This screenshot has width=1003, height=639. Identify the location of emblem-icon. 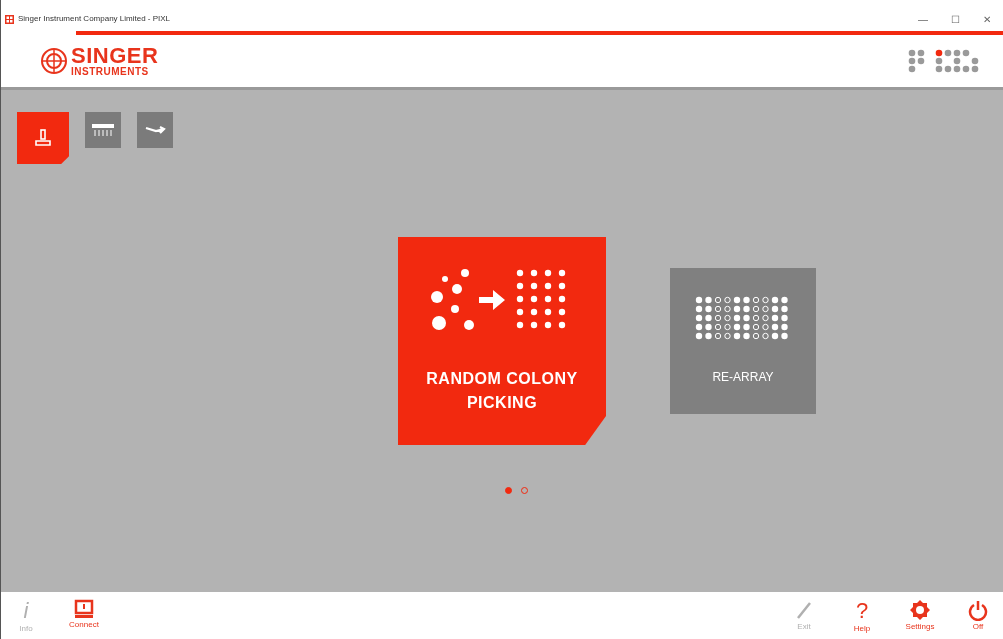
(54, 61).